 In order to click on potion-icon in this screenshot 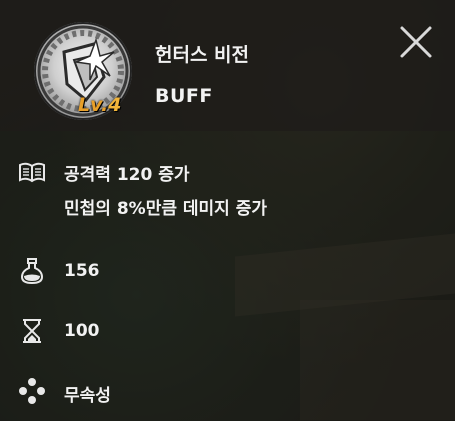, I will do `click(32, 271)`.